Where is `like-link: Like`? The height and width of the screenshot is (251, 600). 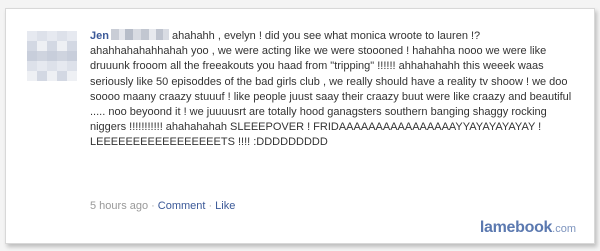 like-link: Like is located at coordinates (225, 206).